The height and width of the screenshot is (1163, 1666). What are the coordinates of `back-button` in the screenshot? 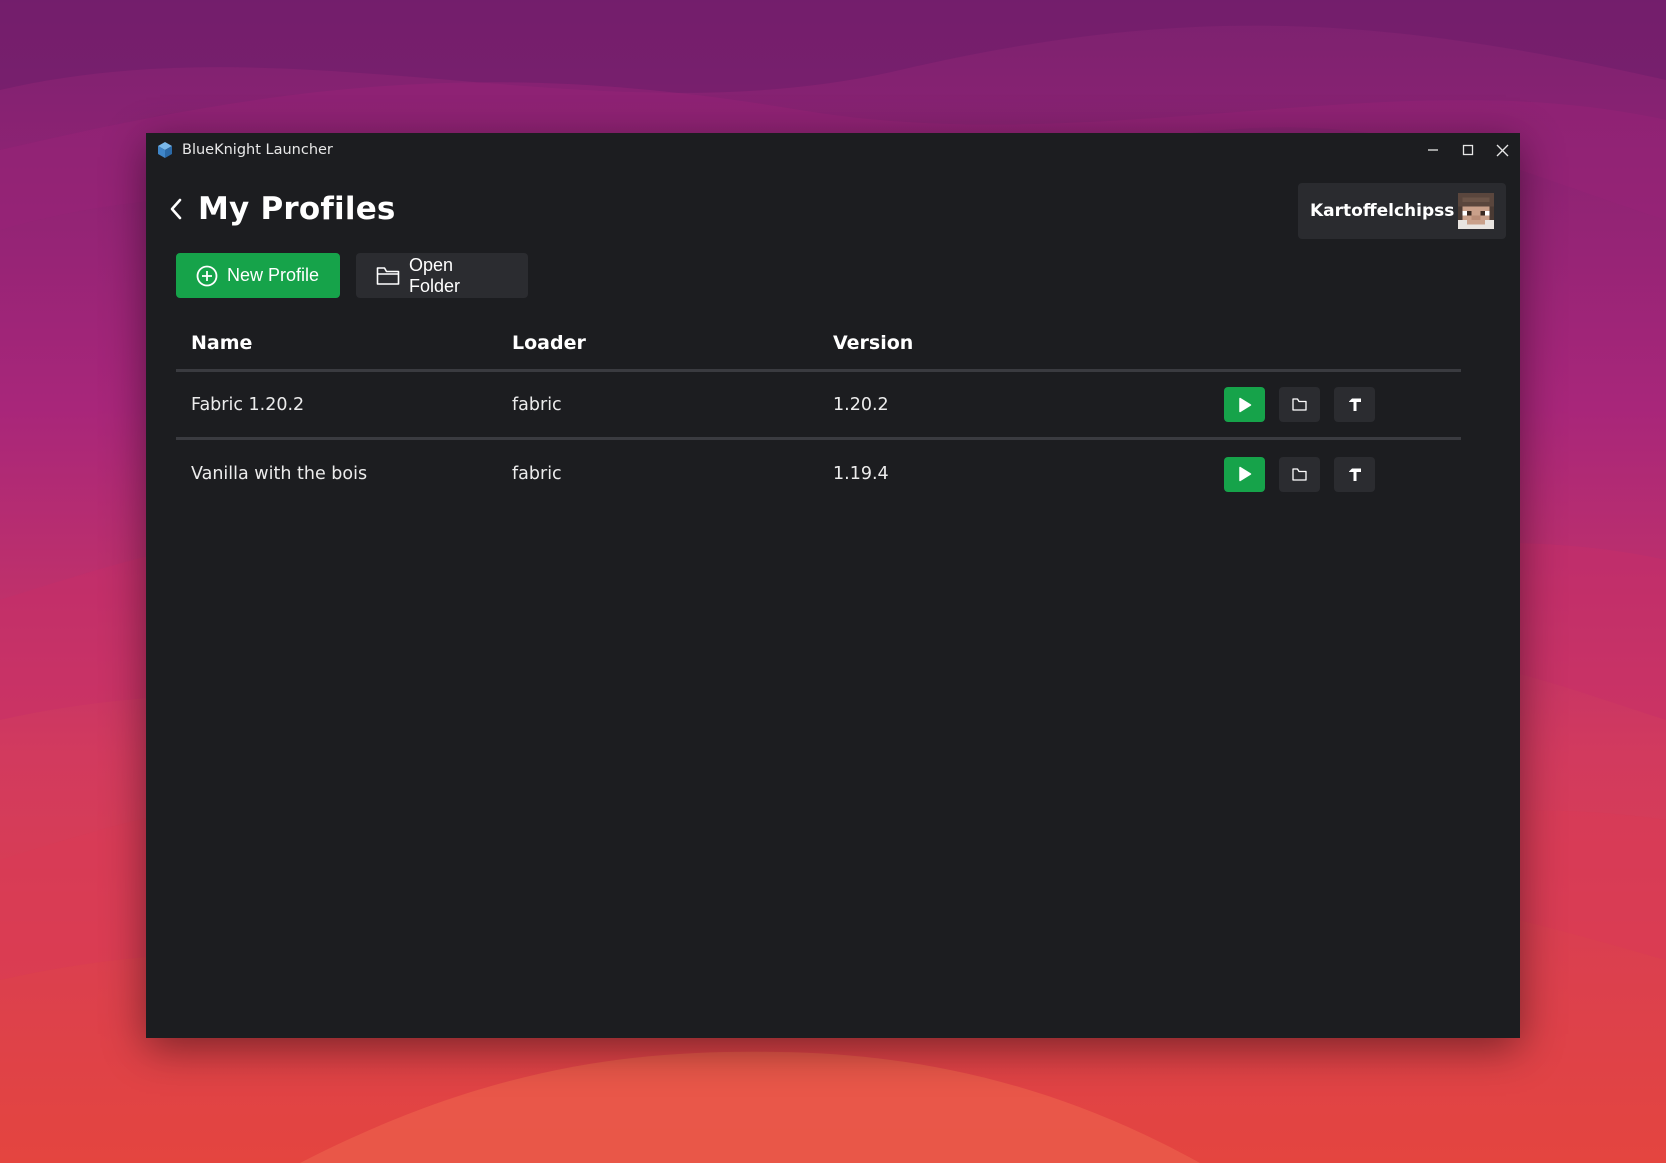 It's located at (176, 209).